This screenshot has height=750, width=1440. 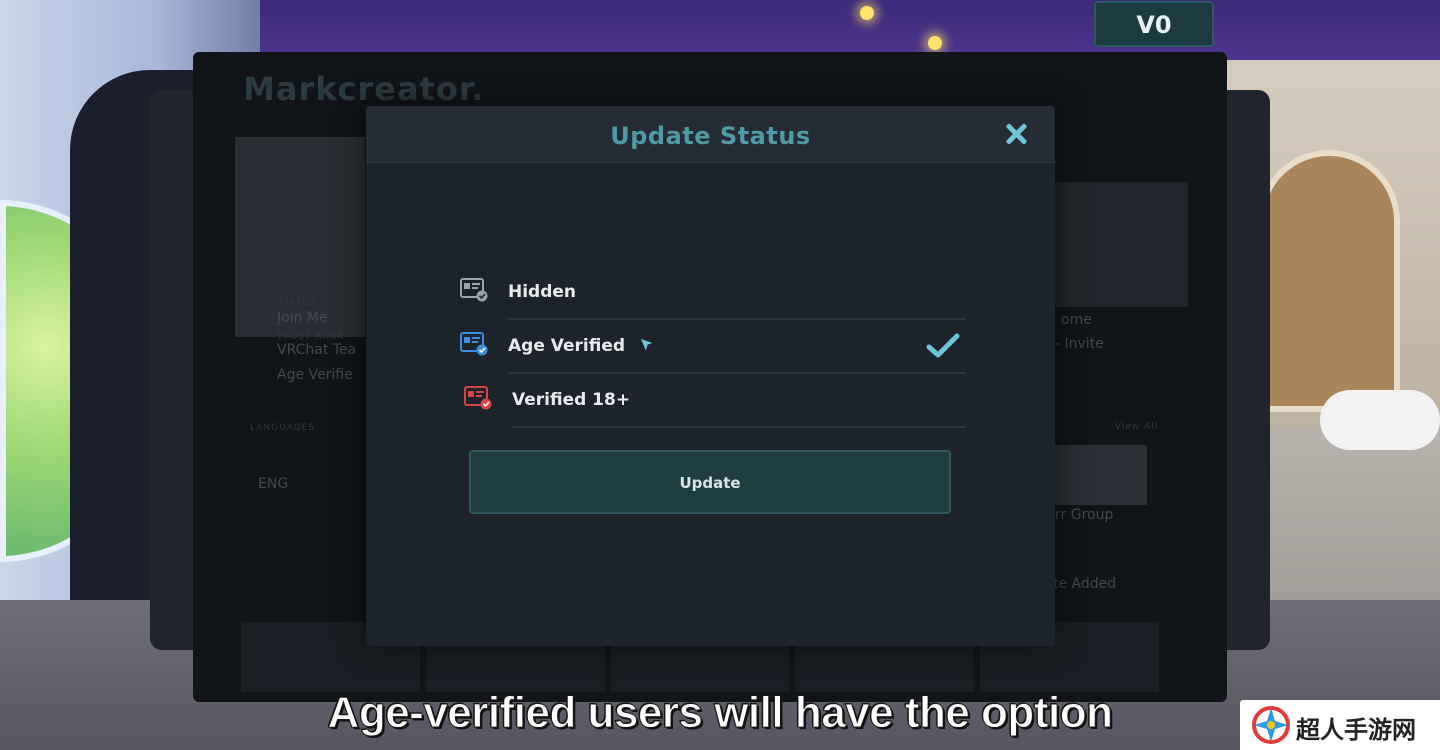 What do you see at coordinates (474, 344) in the screenshot?
I see `id-card-age-verified-icon` at bounding box center [474, 344].